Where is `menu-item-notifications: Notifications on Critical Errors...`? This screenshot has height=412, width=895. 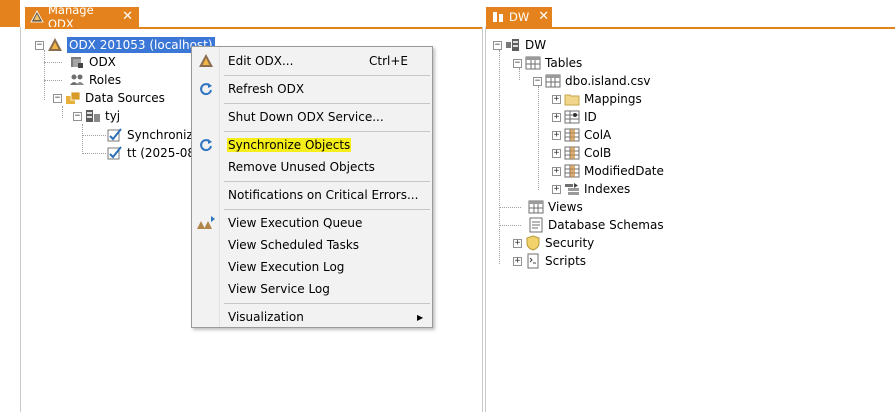
menu-item-notifications: Notifications on Critical Errors... is located at coordinates (312, 195).